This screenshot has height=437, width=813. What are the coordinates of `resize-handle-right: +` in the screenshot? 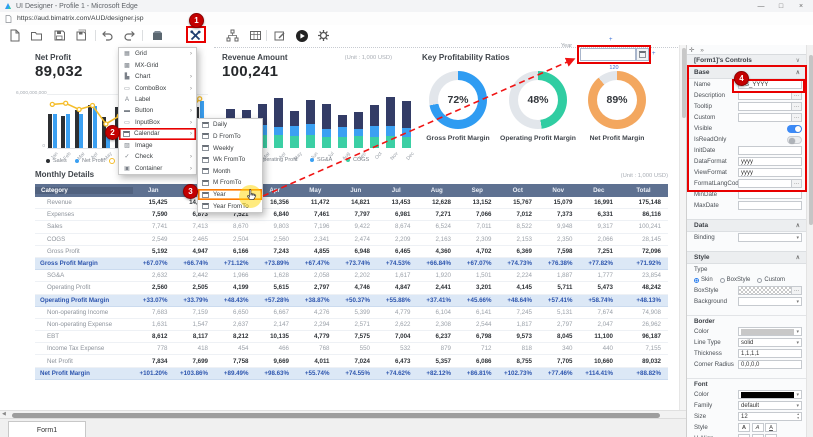 It's located at (654, 54).